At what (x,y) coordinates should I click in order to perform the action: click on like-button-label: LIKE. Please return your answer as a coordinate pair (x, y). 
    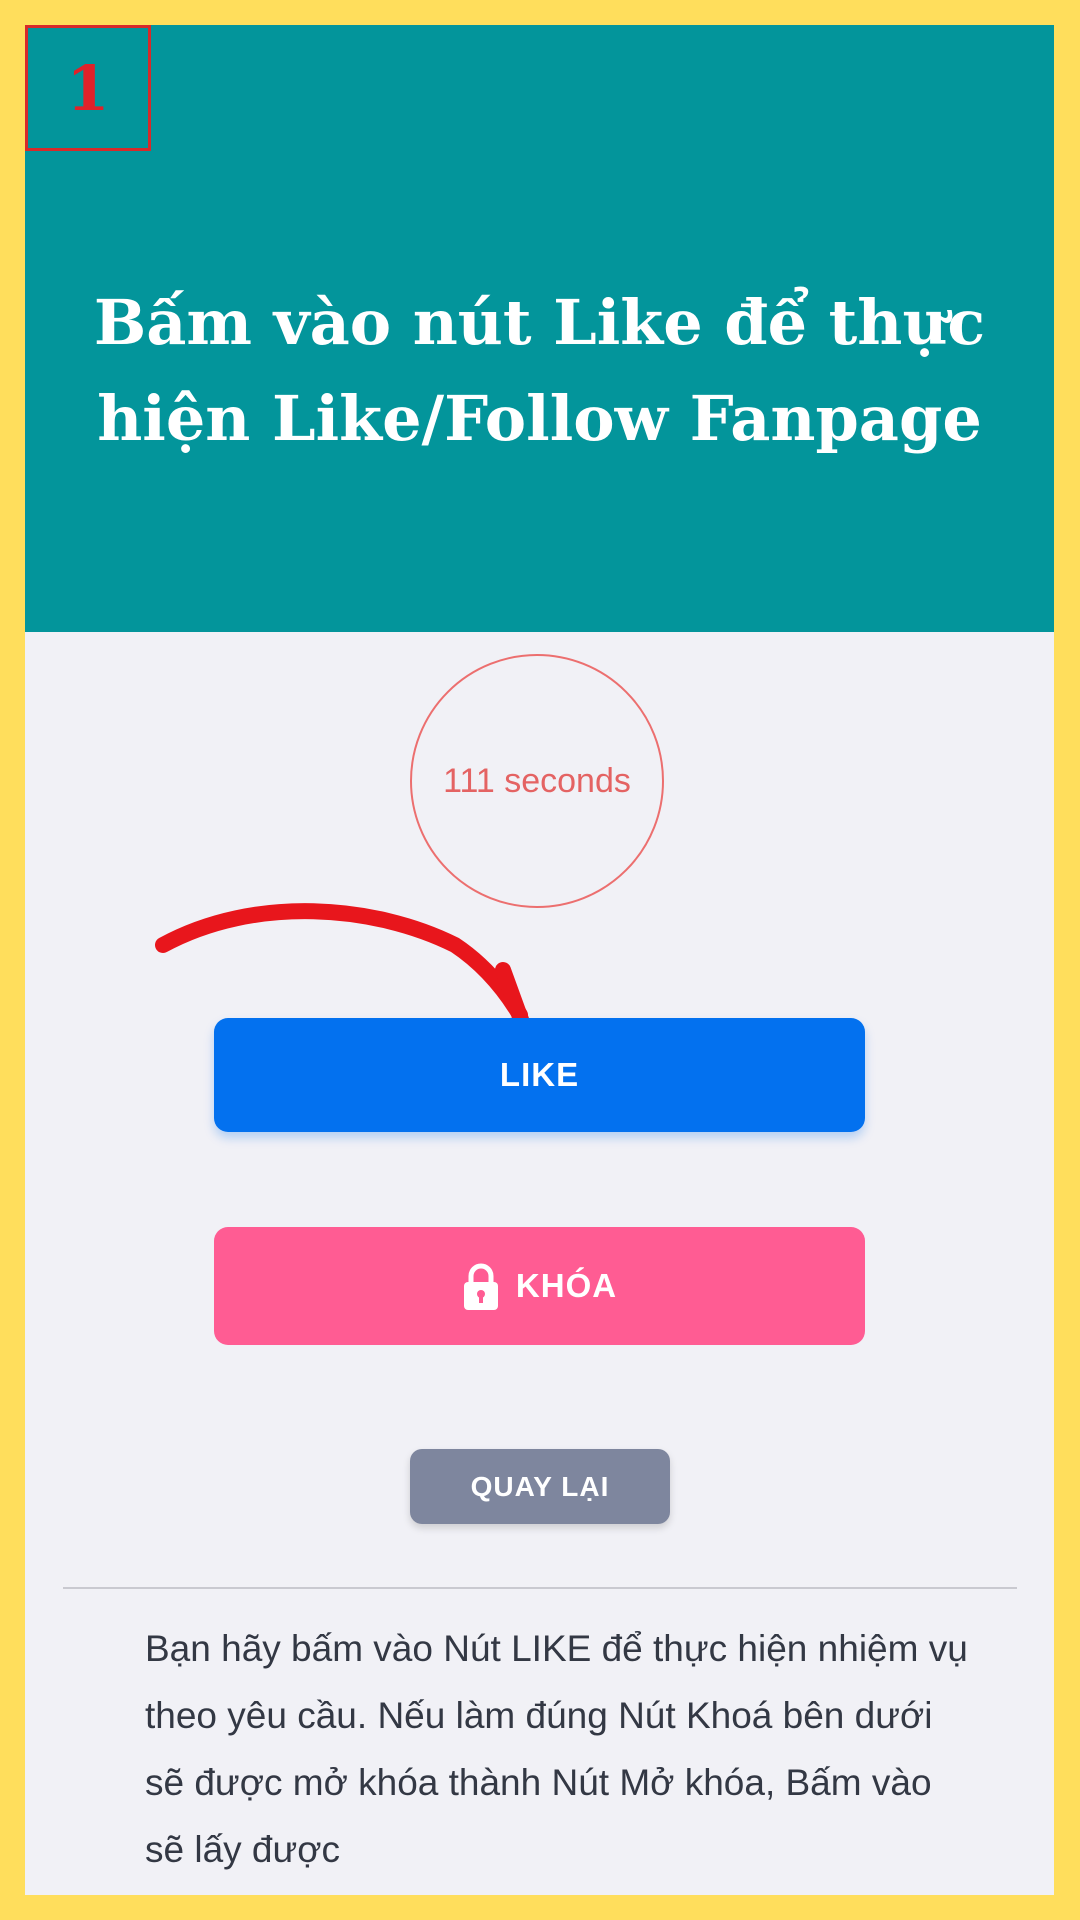
    Looking at the image, I should click on (539, 1074).